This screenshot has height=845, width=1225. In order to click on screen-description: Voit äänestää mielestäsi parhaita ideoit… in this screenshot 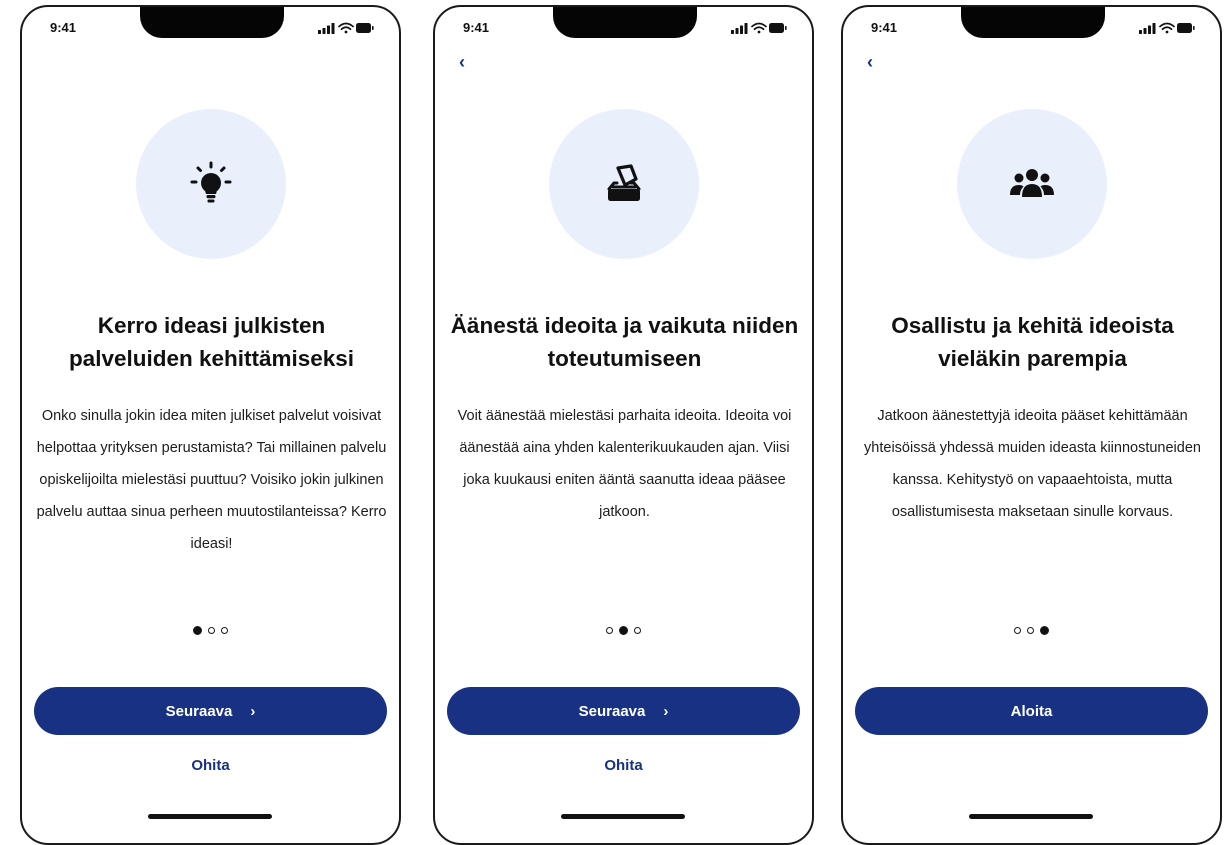, I will do `click(624, 464)`.